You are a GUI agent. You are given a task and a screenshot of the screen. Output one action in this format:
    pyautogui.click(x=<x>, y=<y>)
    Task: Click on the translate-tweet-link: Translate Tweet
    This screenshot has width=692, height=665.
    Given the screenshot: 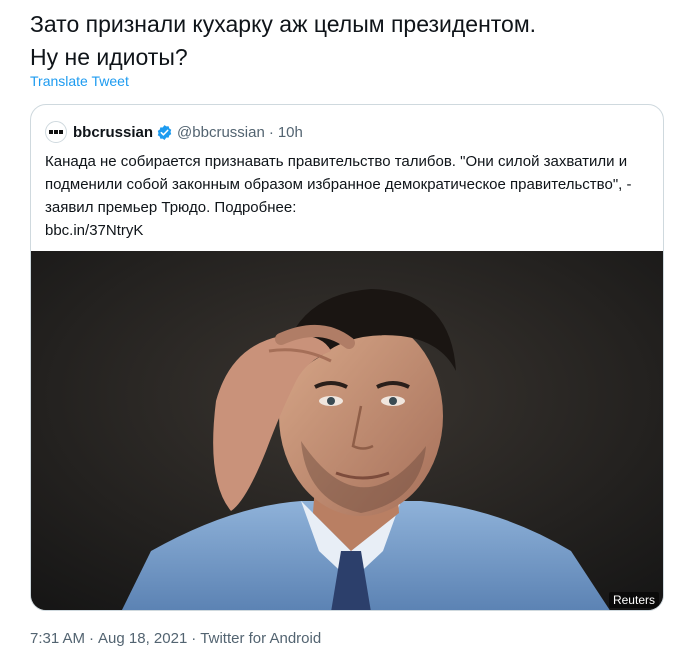 What is the action you would take?
    pyautogui.click(x=79, y=81)
    